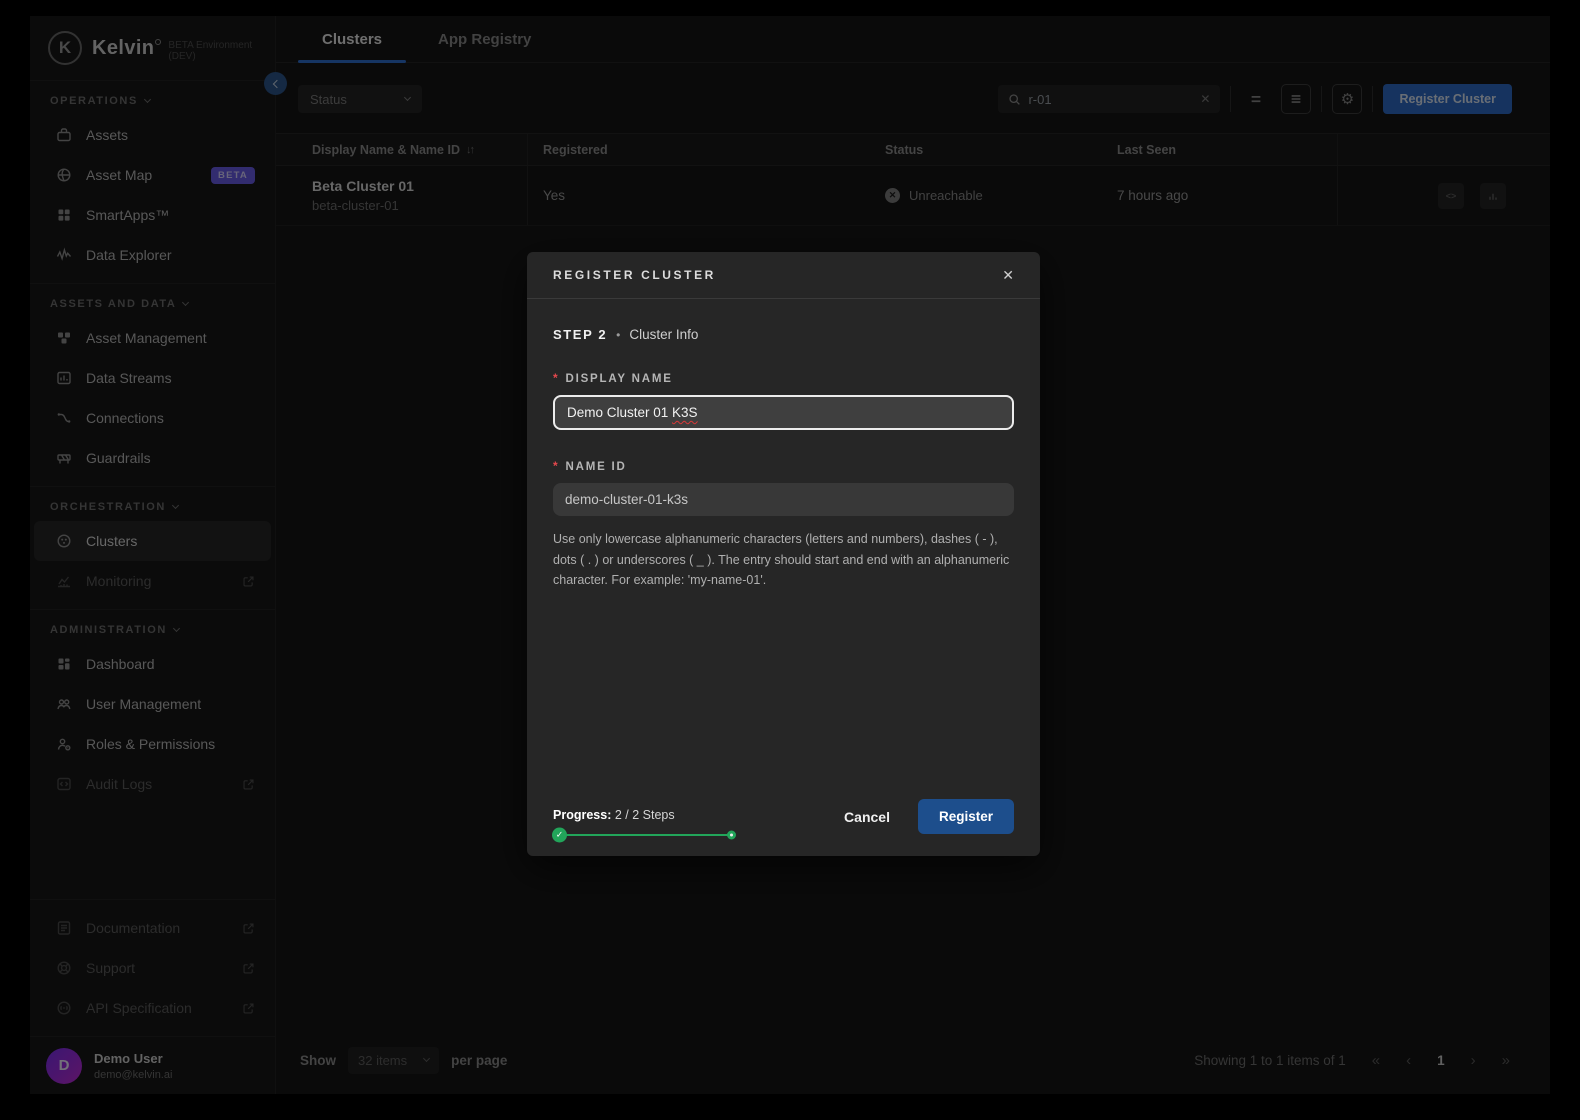 This screenshot has width=1580, height=1120. What do you see at coordinates (613, 378) in the screenshot?
I see `display-name-label: * DISPLAY NAME` at bounding box center [613, 378].